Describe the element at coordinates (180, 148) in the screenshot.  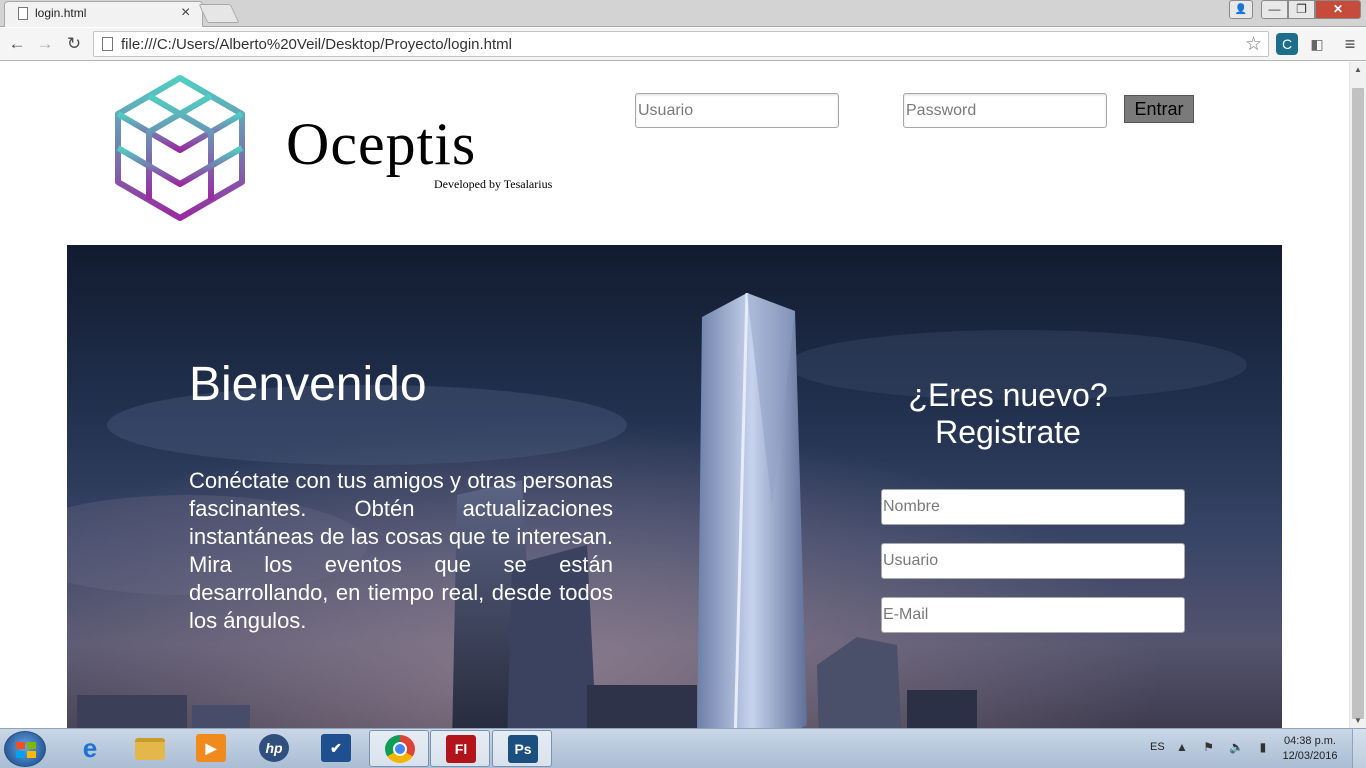
I see `oceptis-logo` at that location.